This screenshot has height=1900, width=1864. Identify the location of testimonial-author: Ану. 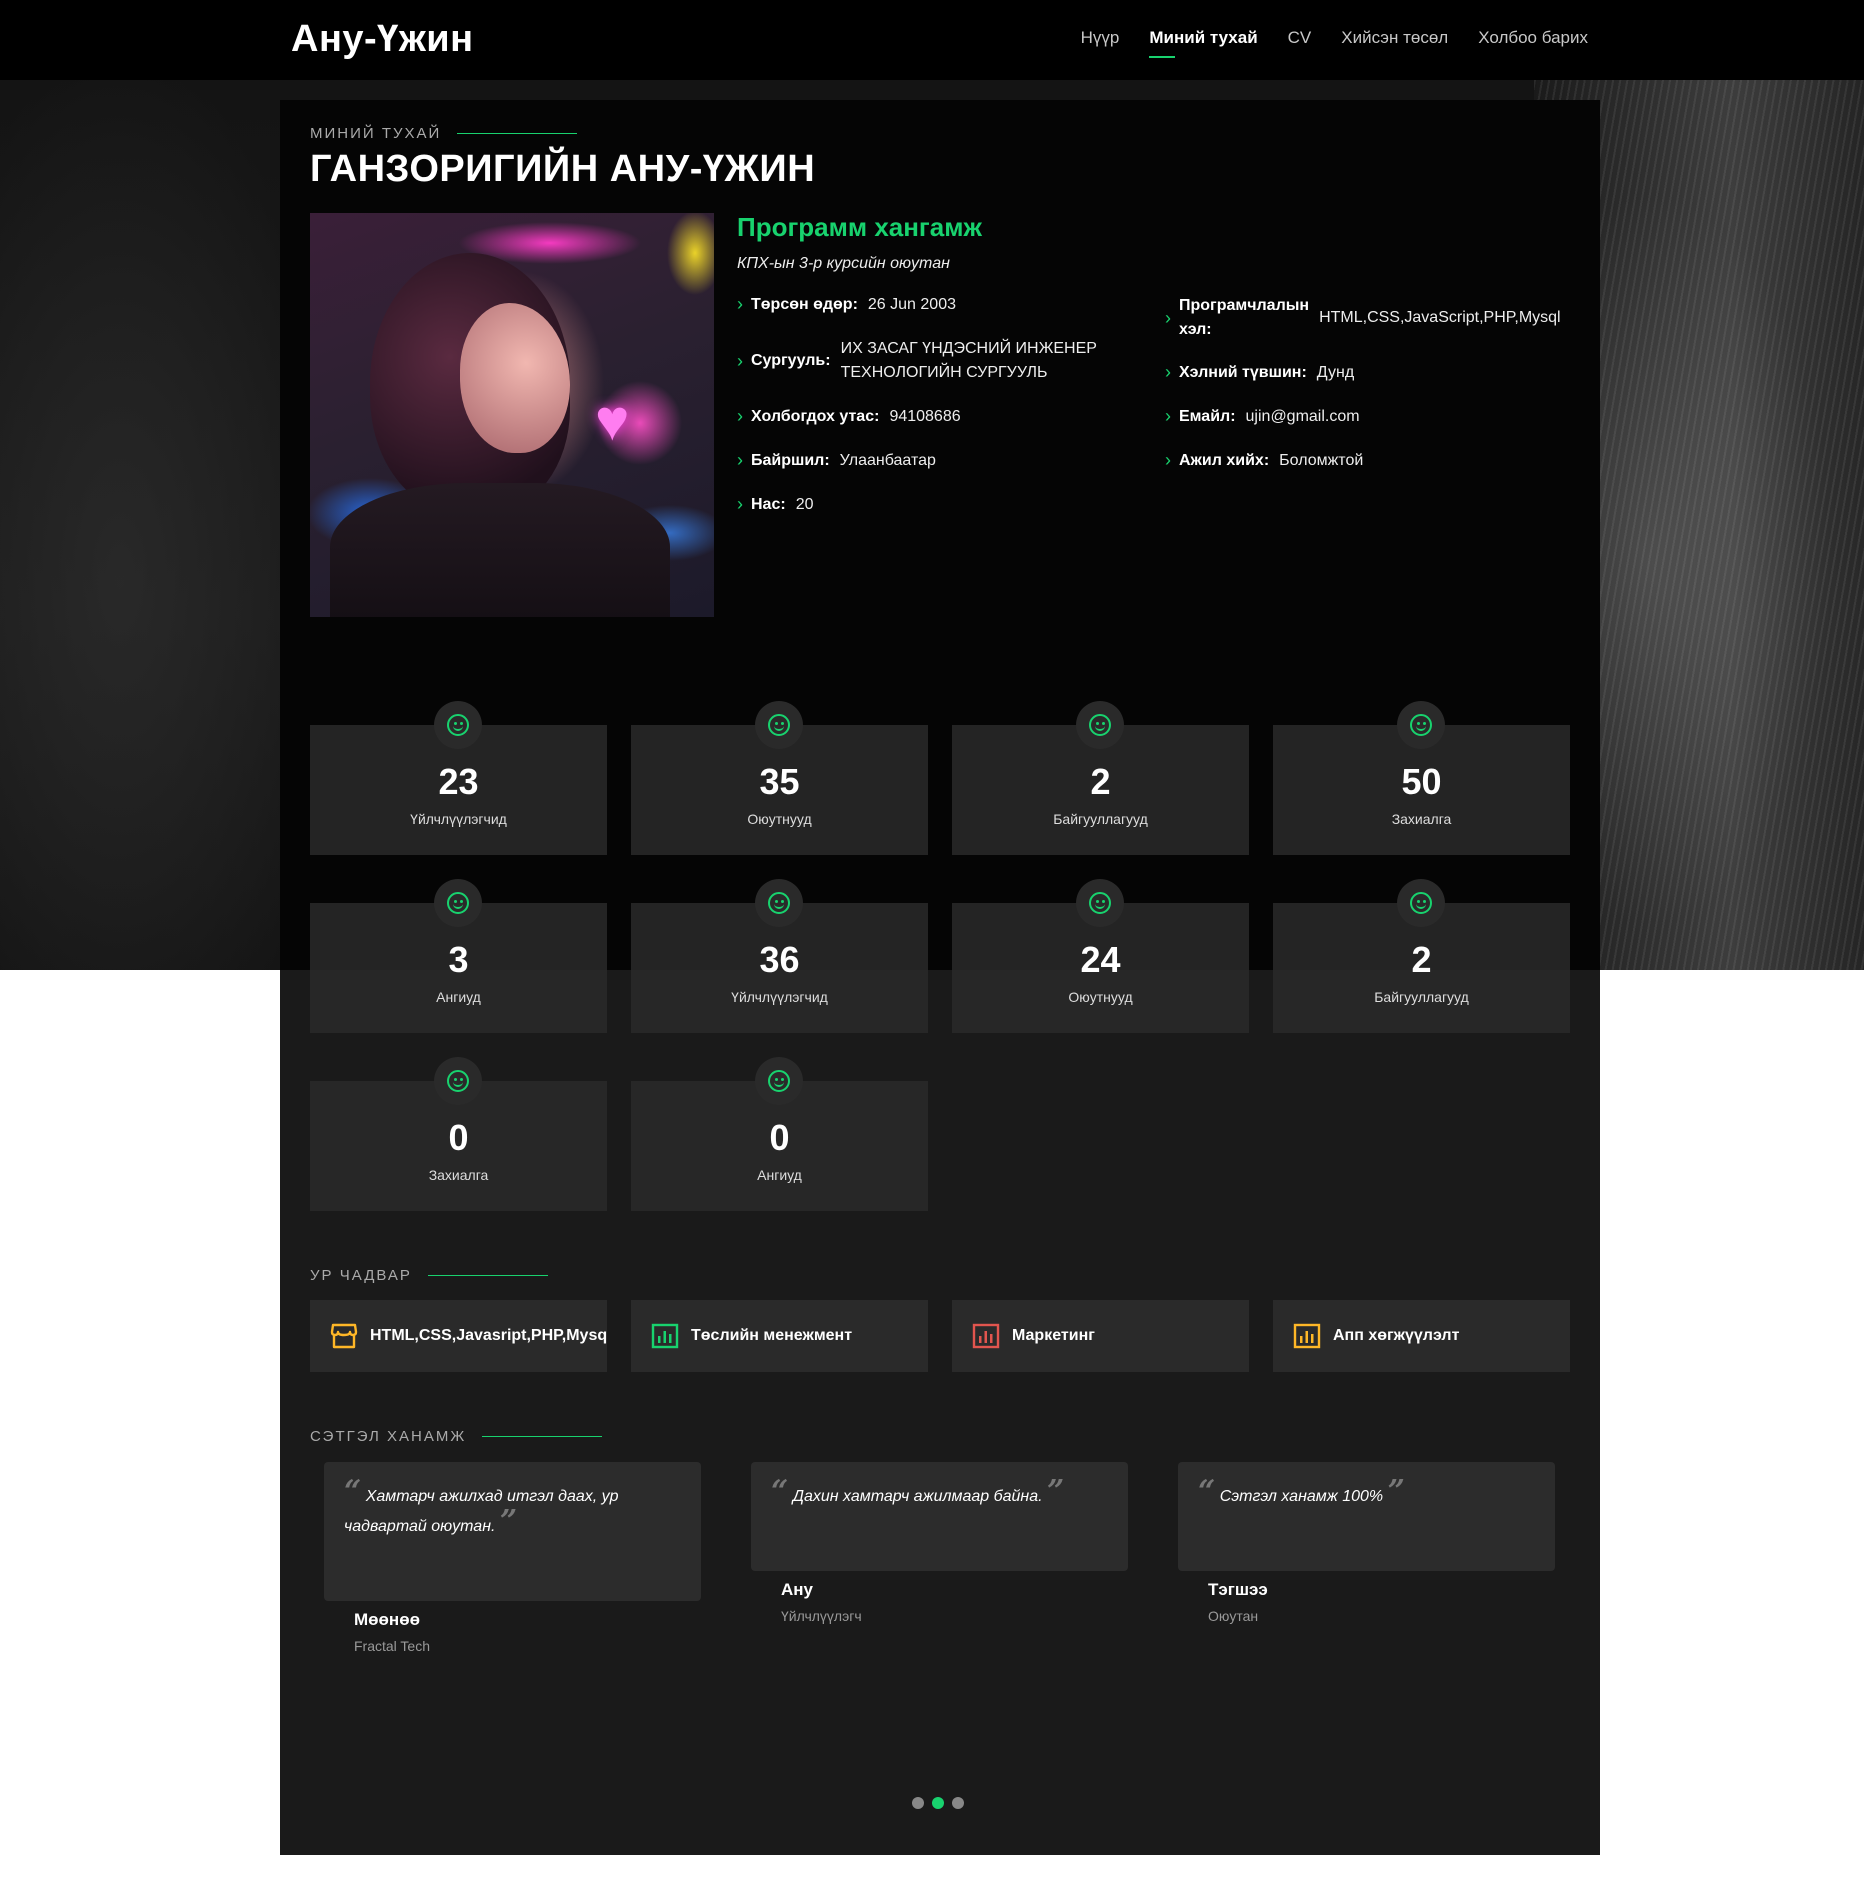
(797, 1589).